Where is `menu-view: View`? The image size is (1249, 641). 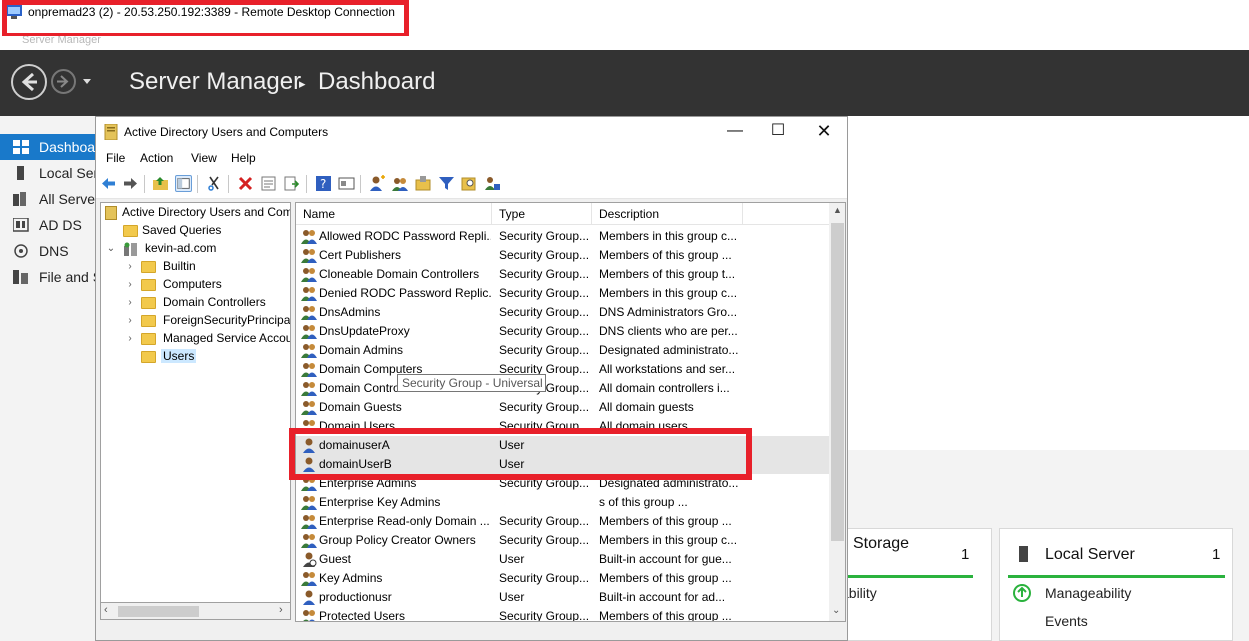 menu-view: View is located at coordinates (204, 158).